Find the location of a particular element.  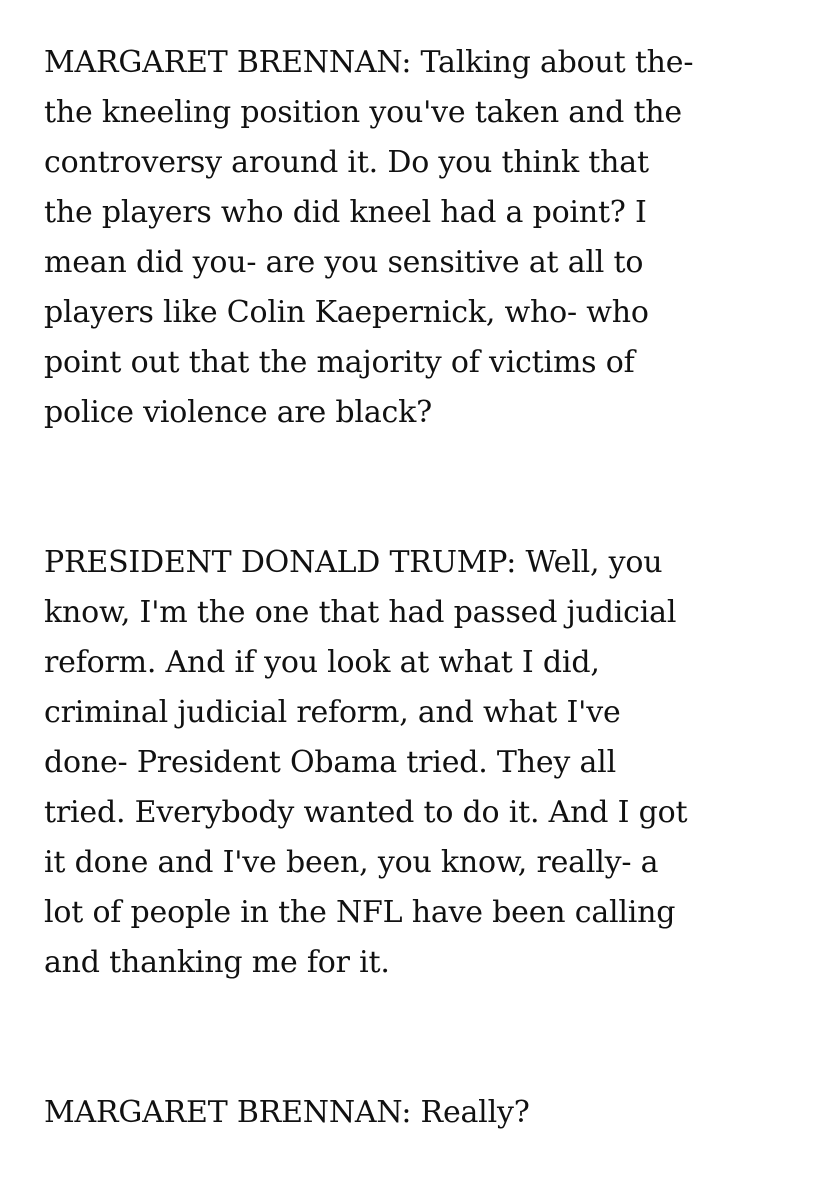

text-line: criminal judicial reform, and what I've is located at coordinates (332, 712).